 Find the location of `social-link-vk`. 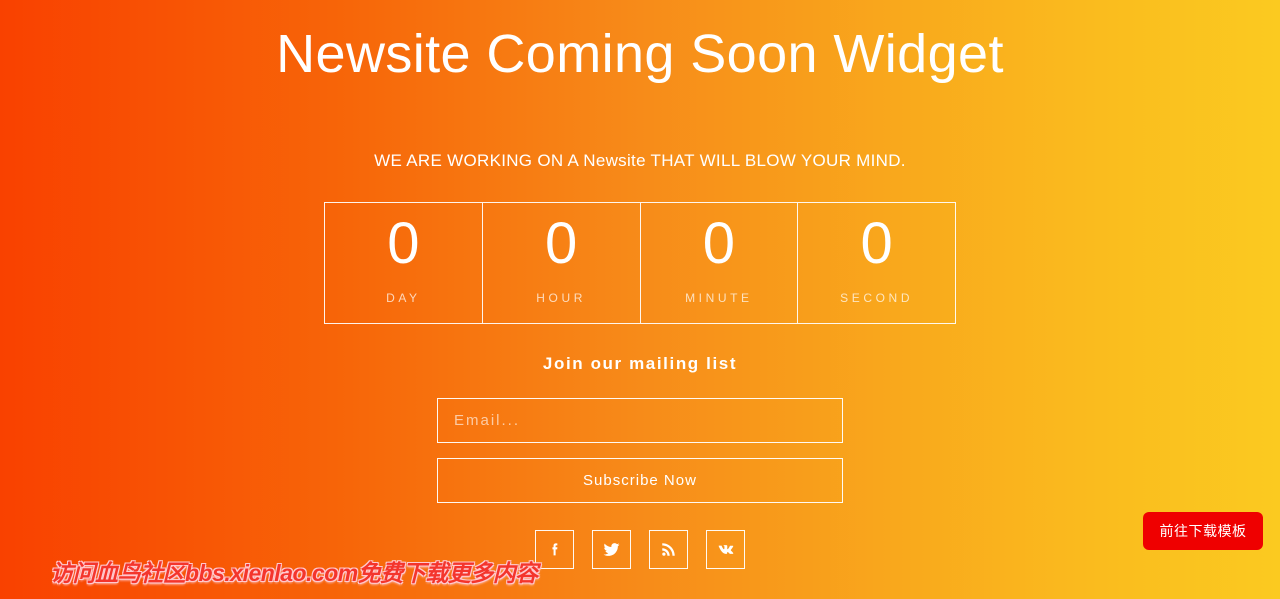

social-link-vk is located at coordinates (725, 549).